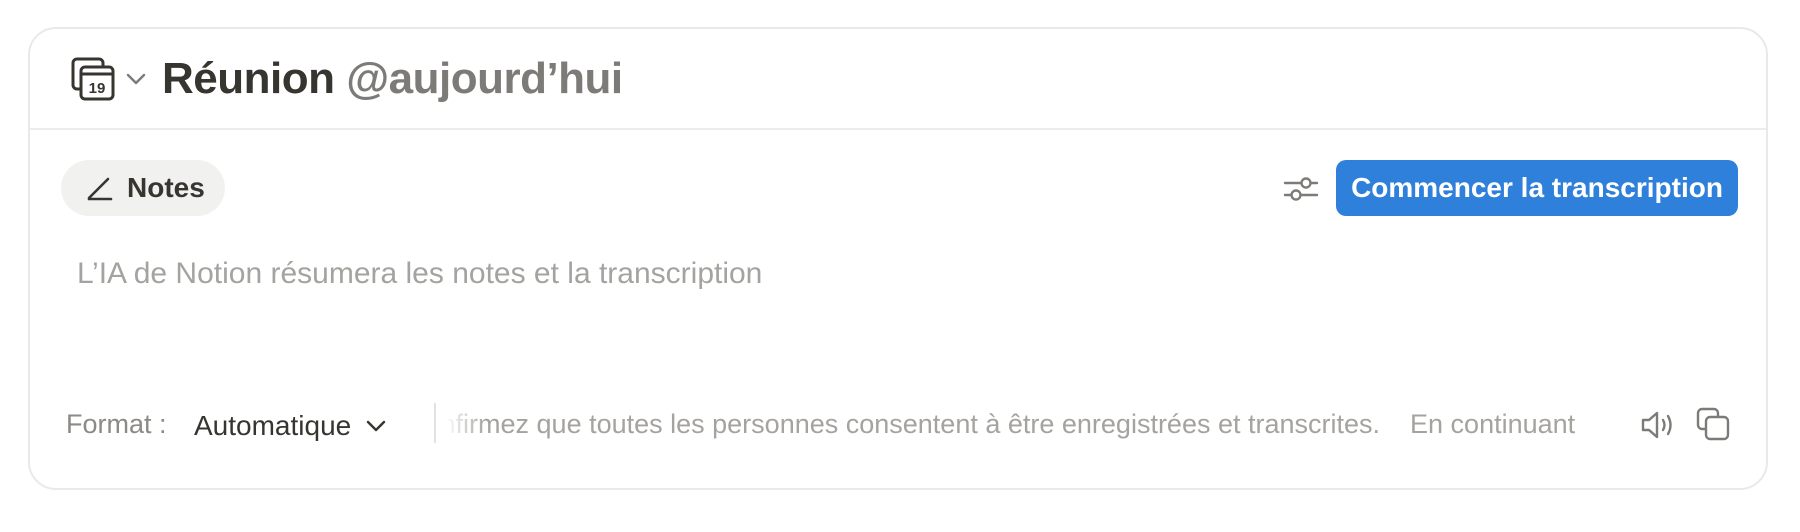 The width and height of the screenshot is (1800, 532). Describe the element at coordinates (1658, 425) in the screenshot. I see `speaker-icon` at that location.